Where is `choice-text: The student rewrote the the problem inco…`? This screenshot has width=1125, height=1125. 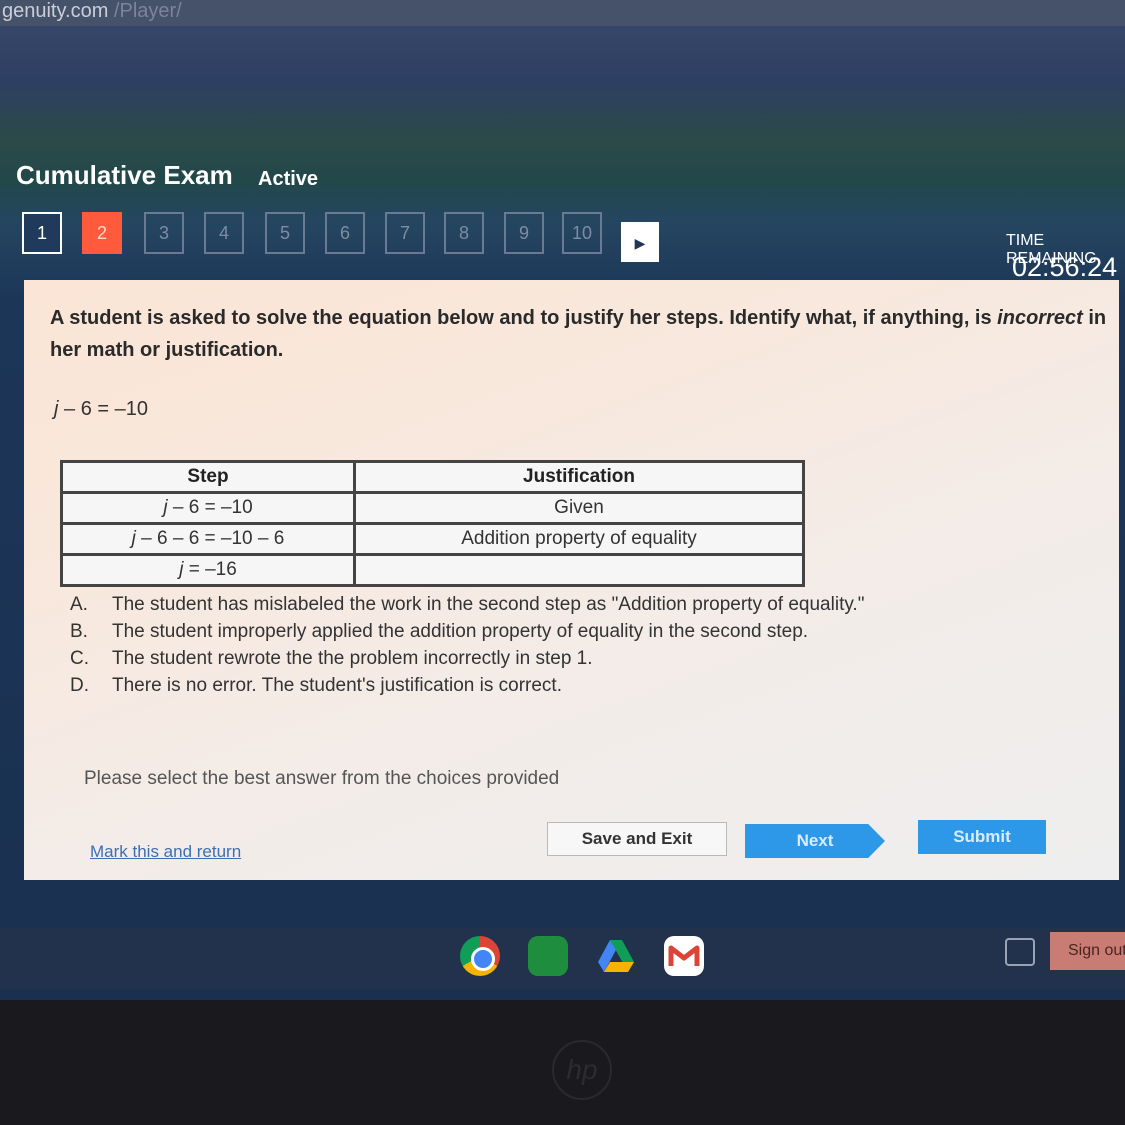
choice-text: The student rewrote the the problem inco… is located at coordinates (352, 658).